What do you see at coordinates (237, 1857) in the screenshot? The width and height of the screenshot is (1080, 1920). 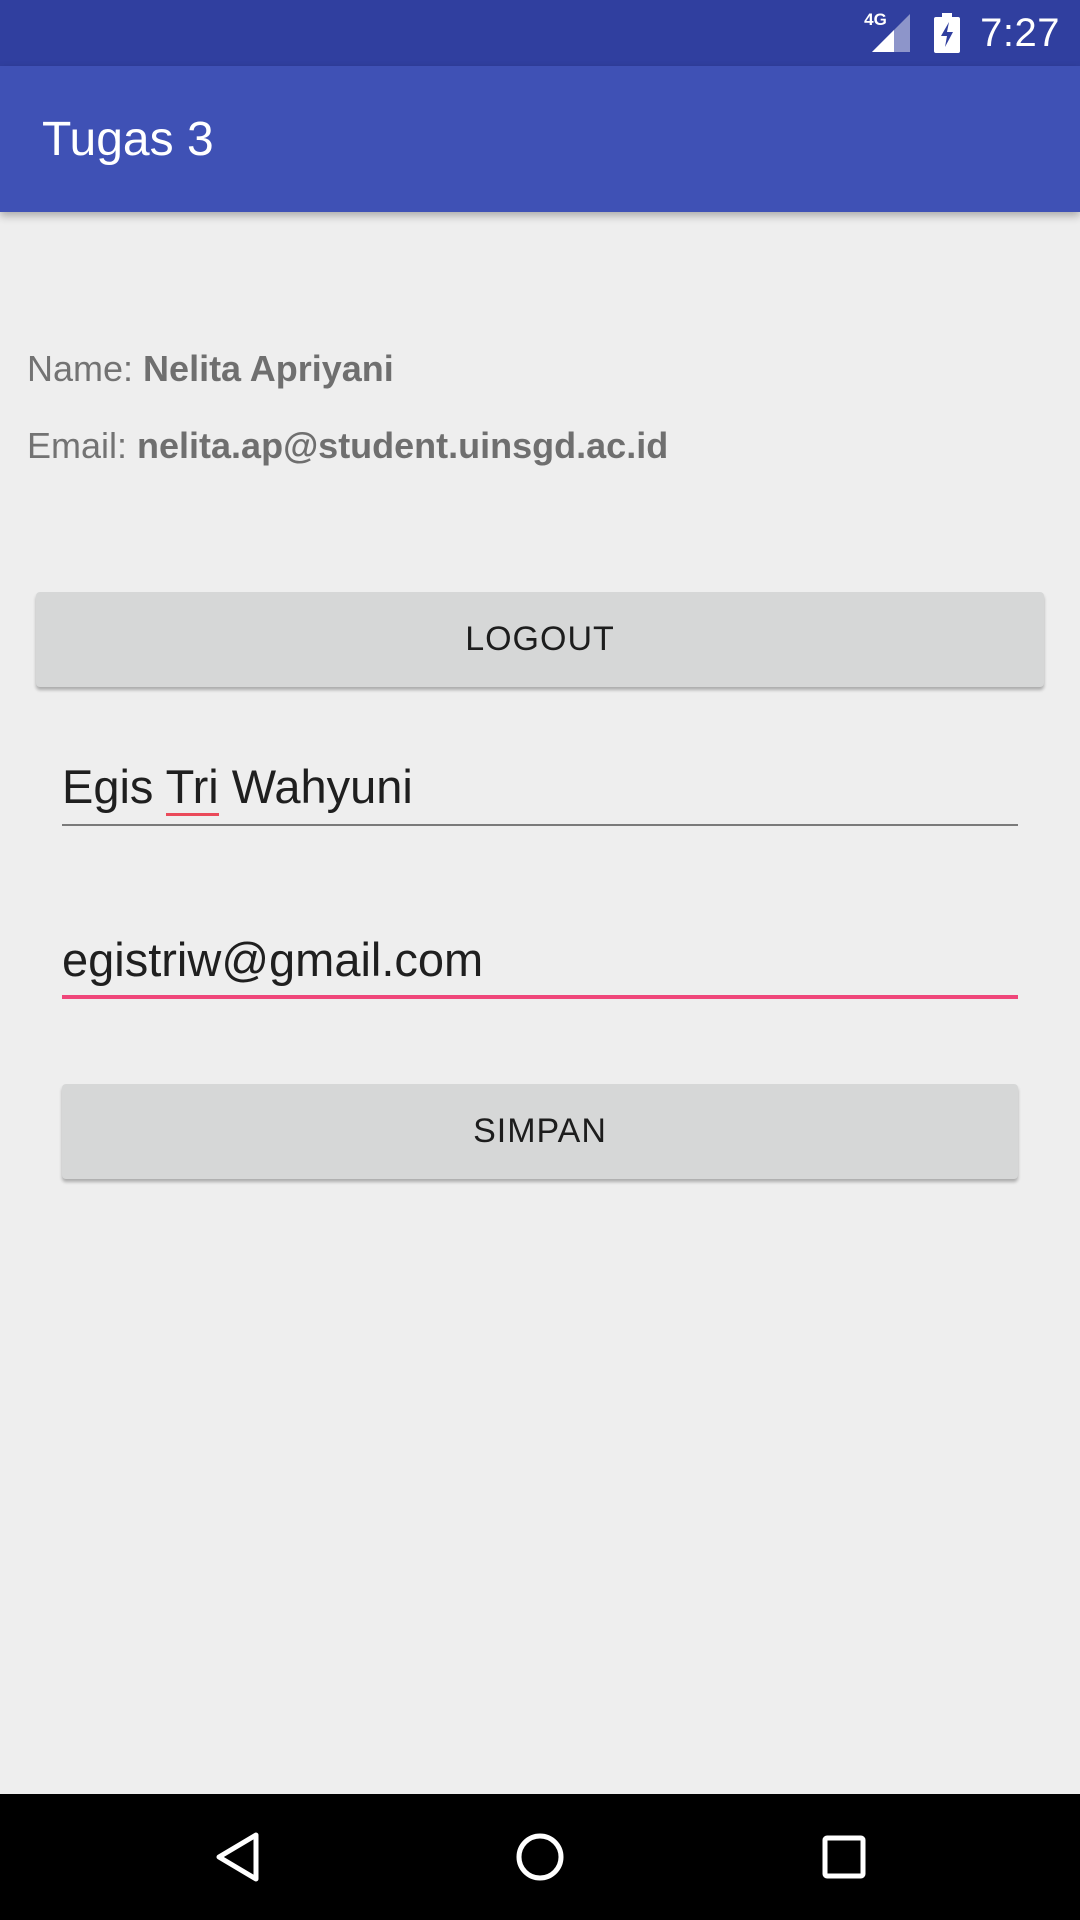 I see `back-icon` at bounding box center [237, 1857].